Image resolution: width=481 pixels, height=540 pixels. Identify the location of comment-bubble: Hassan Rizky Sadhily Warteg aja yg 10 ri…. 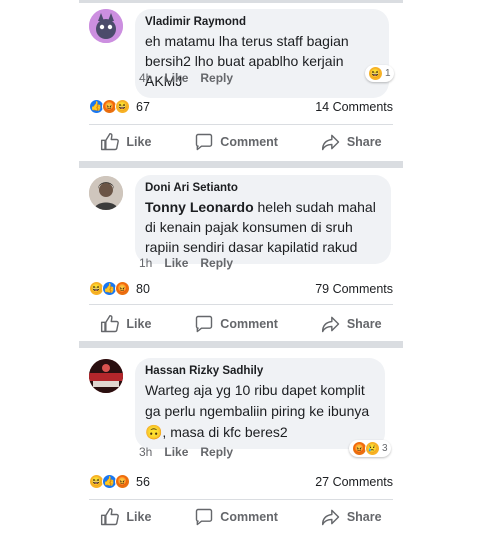
(260, 403).